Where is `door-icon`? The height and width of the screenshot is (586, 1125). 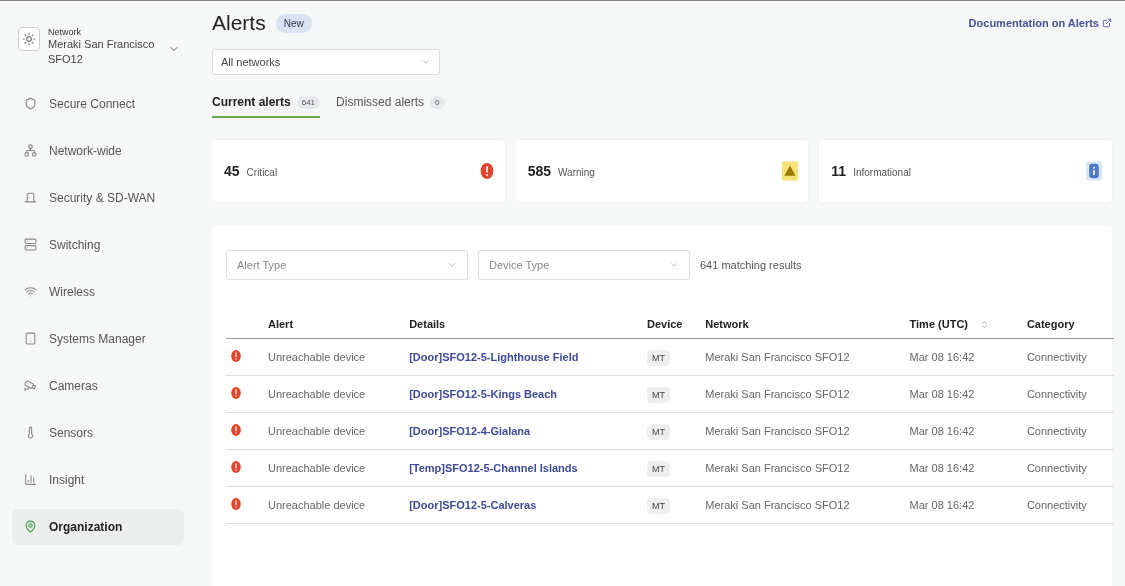
door-icon is located at coordinates (30, 198).